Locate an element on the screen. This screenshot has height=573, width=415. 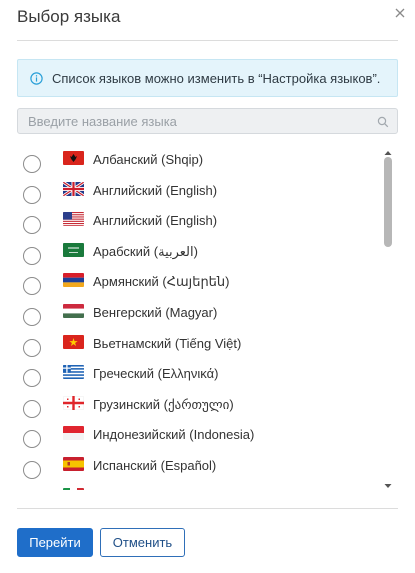
language-row: Венгерский (Magyar) is located at coordinates (198, 310).